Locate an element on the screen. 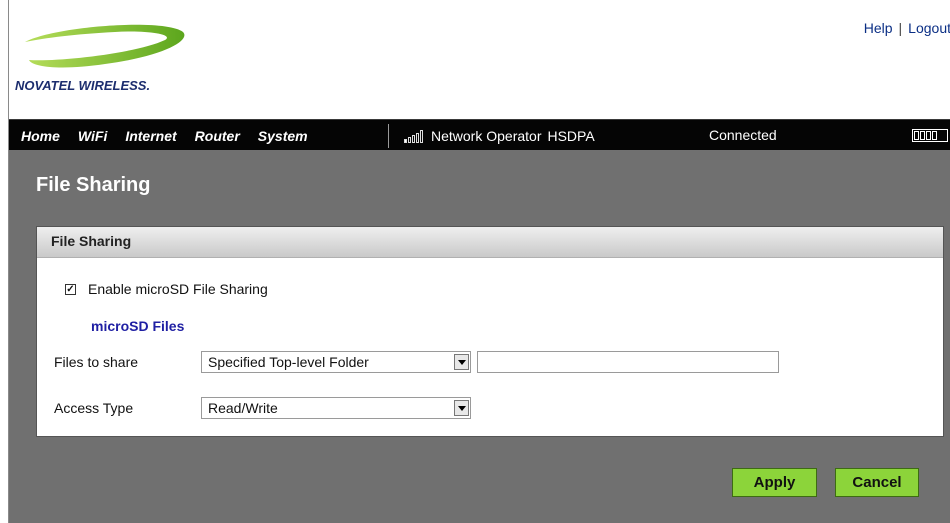 The image size is (950, 523). page-title: File Sharing is located at coordinates (93, 185).